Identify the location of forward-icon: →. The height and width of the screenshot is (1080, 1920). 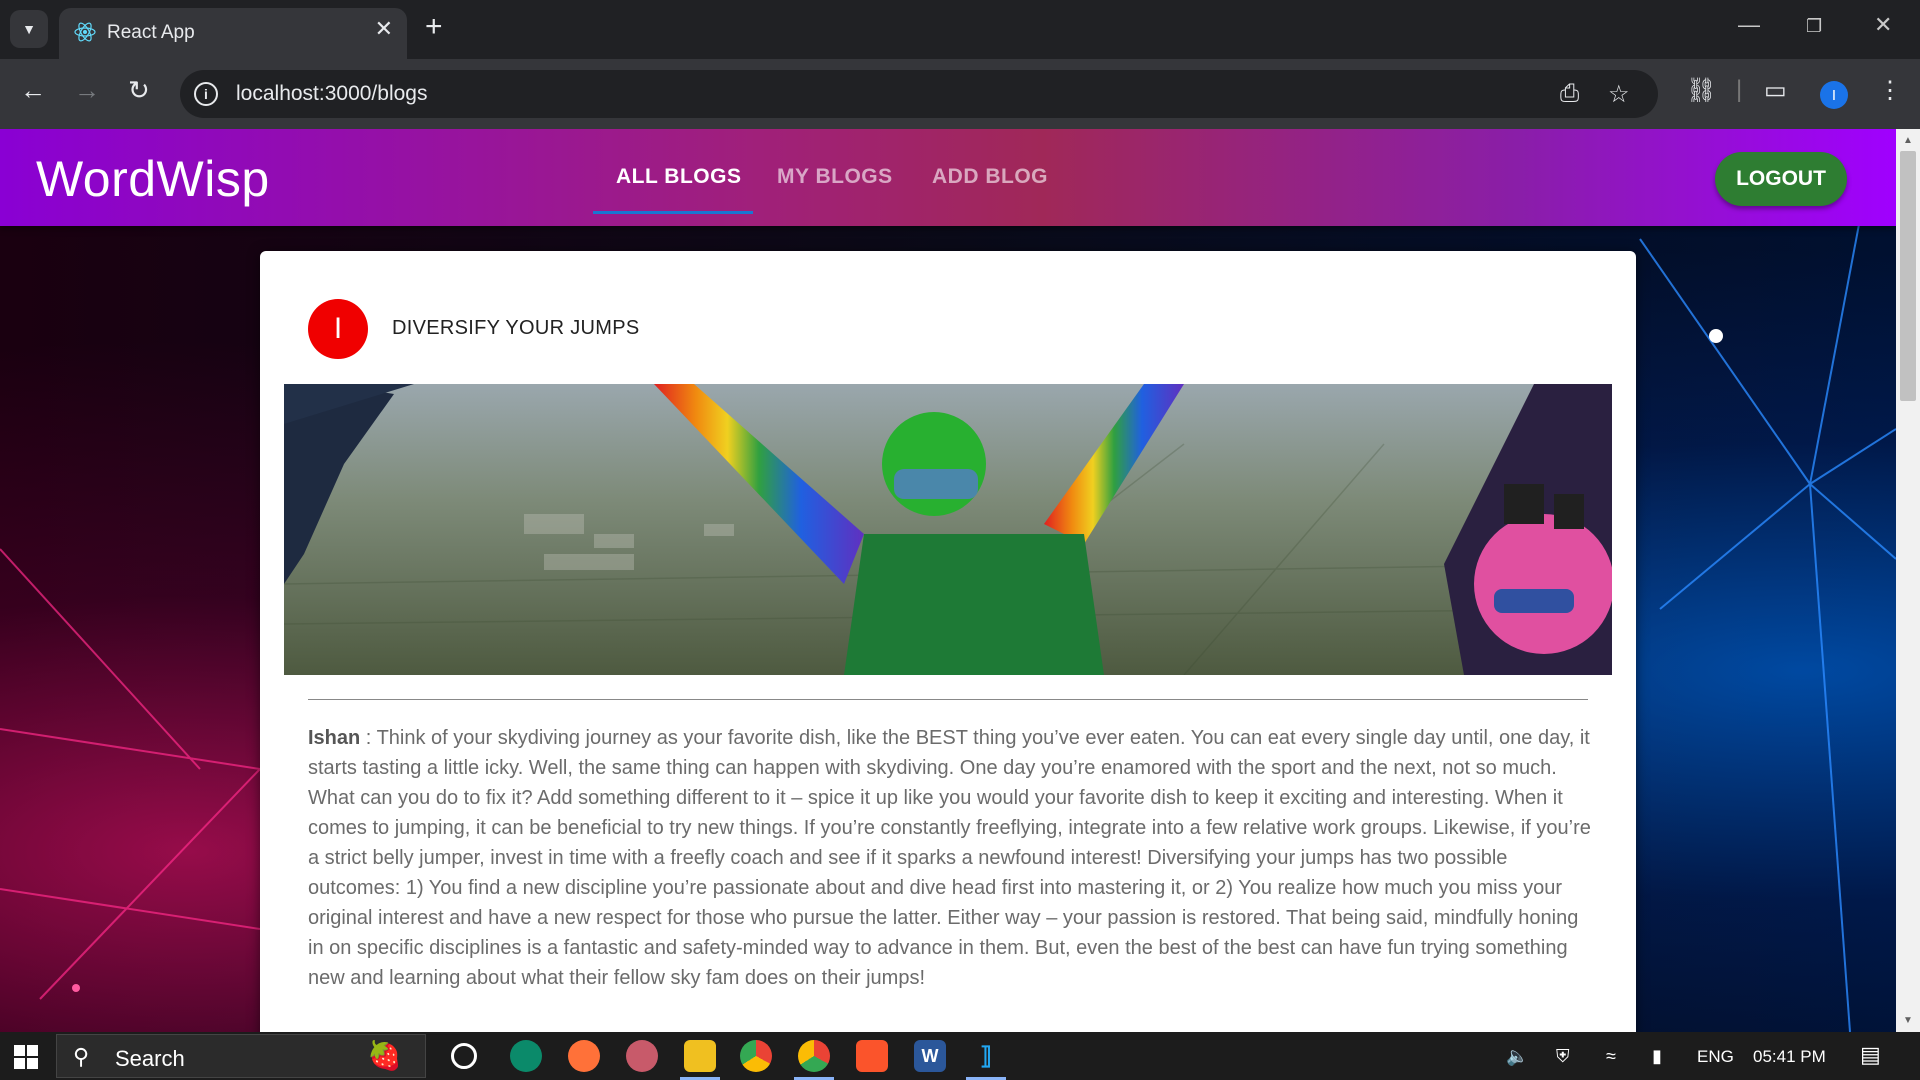
(87, 90).